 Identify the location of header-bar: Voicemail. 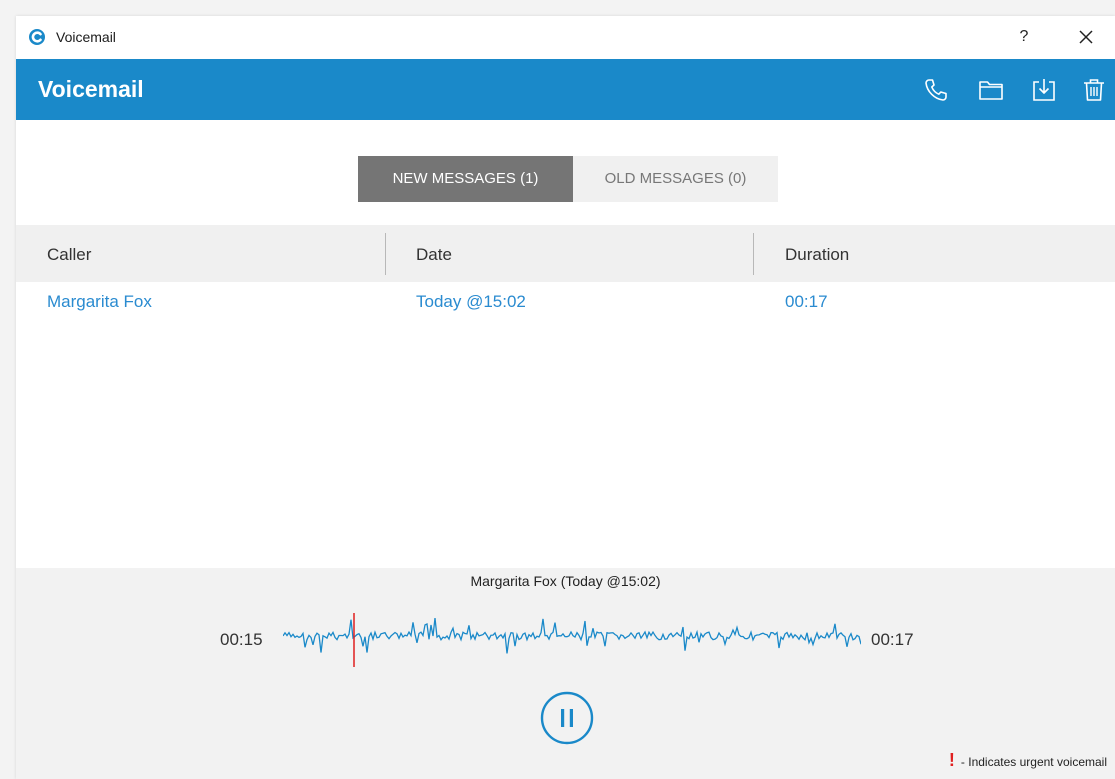
(565, 89).